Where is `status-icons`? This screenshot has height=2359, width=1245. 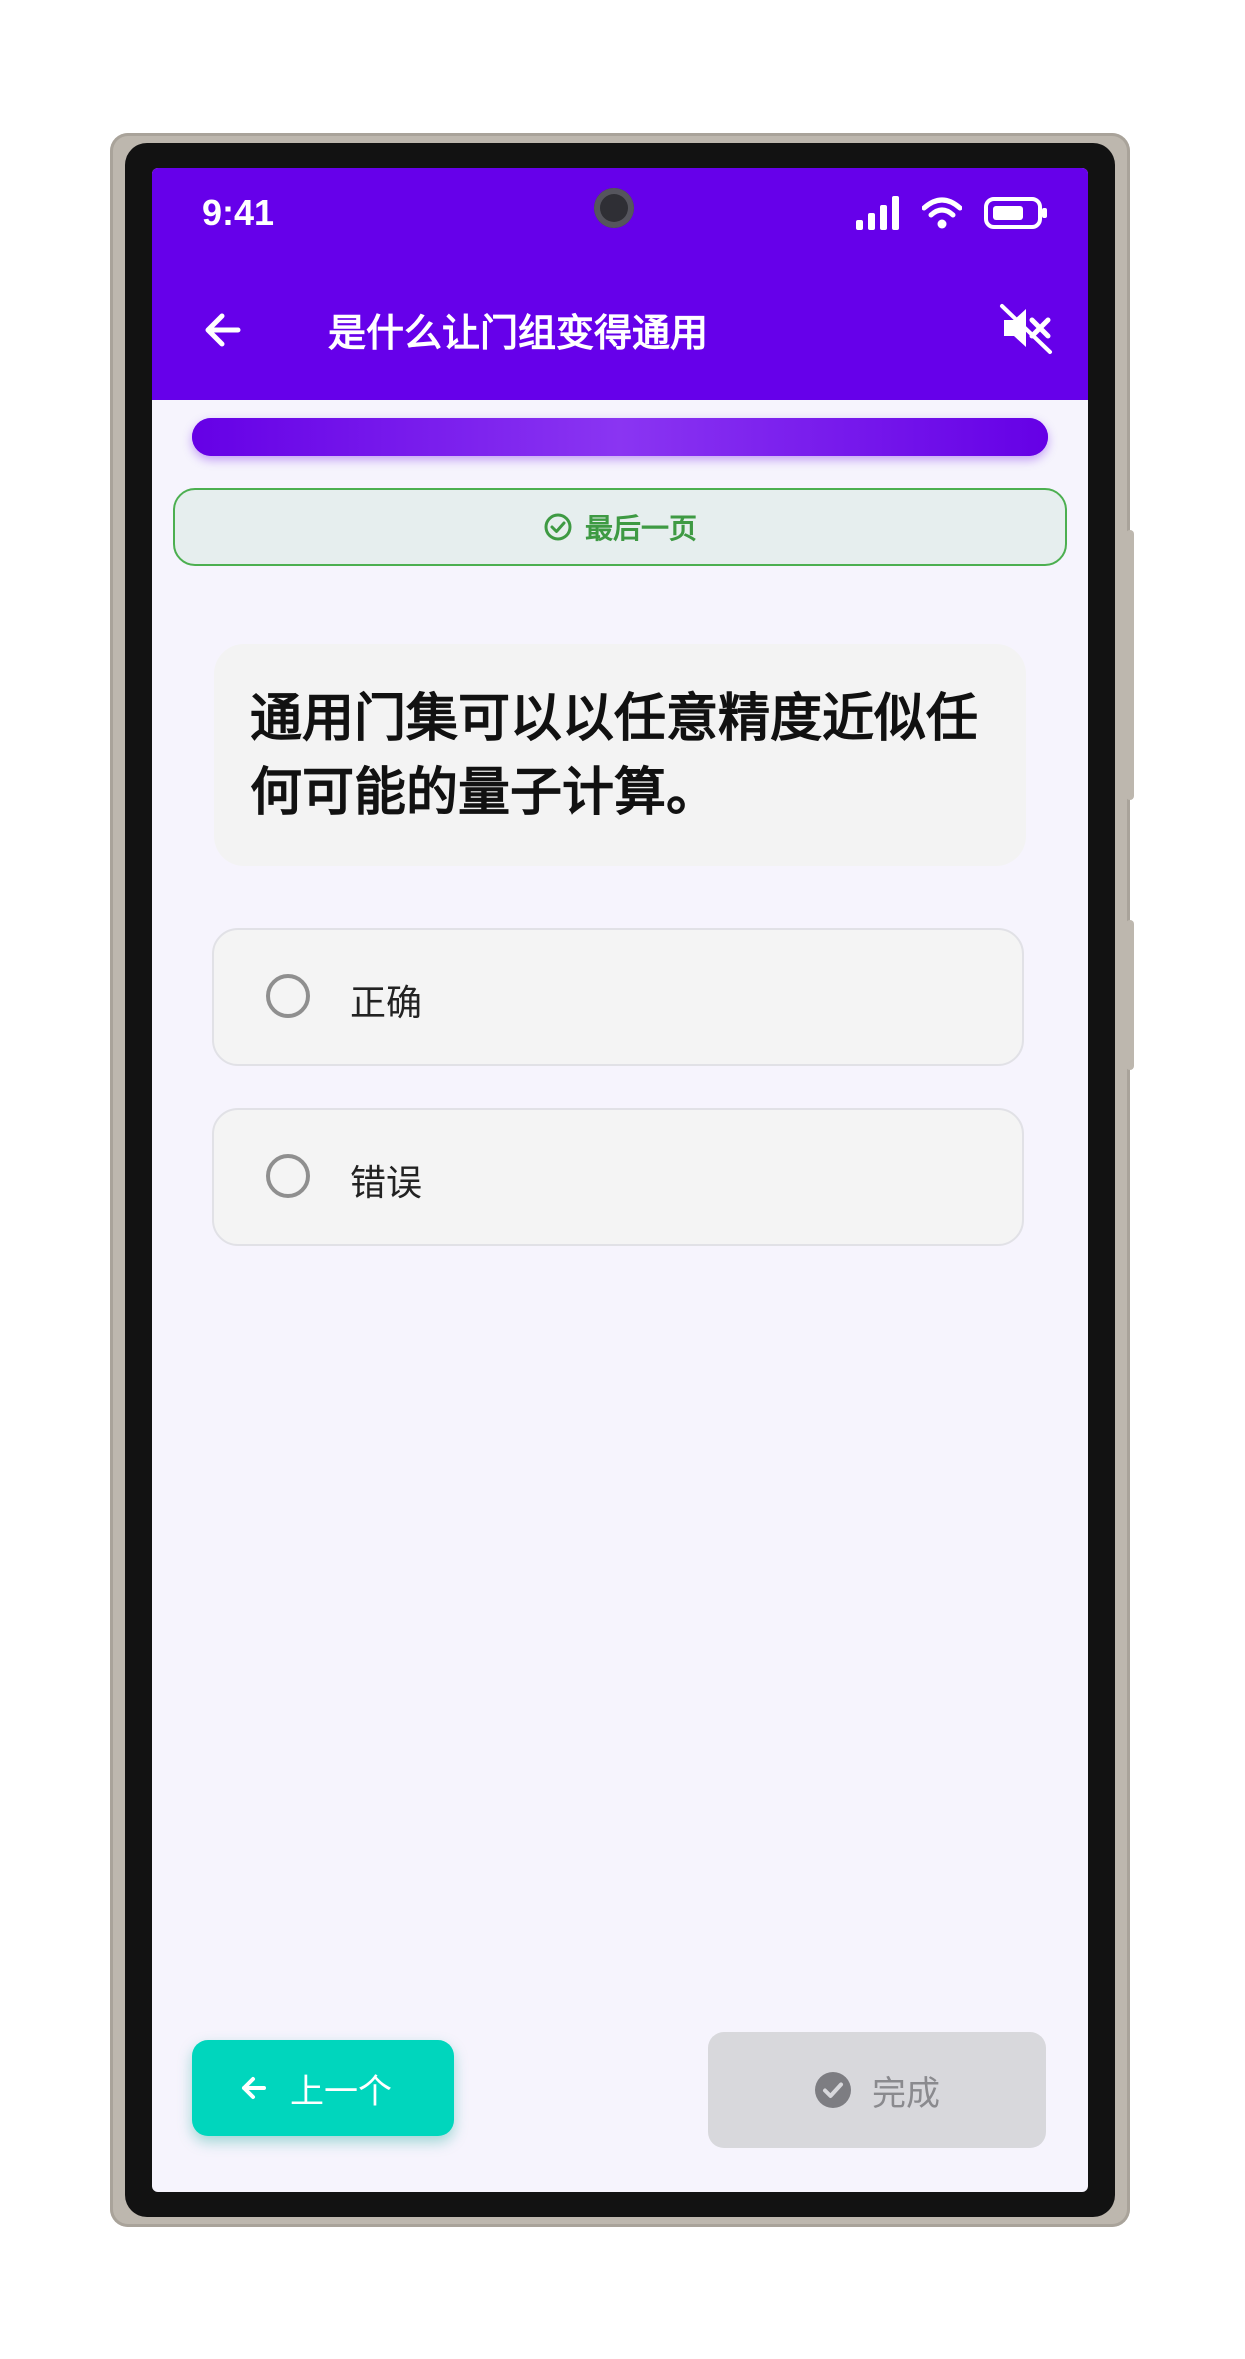 status-icons is located at coordinates (952, 213).